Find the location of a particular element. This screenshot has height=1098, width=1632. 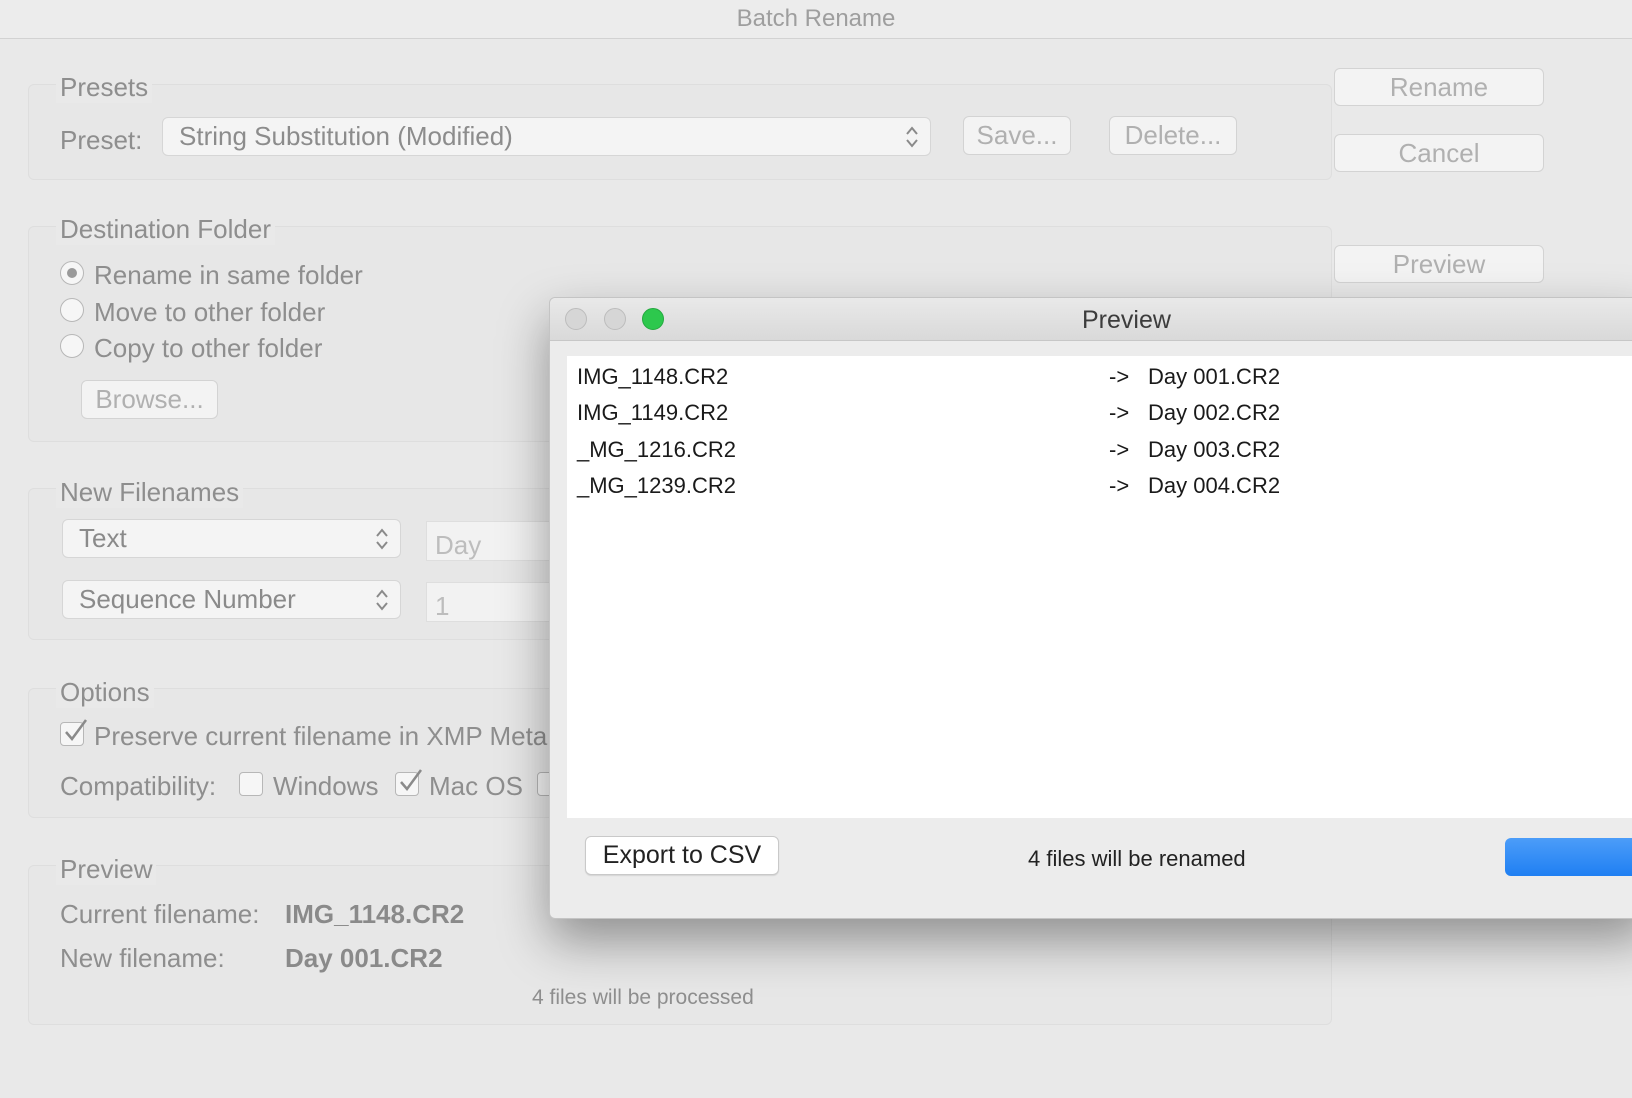

preview-button: Preview is located at coordinates (1439, 264).